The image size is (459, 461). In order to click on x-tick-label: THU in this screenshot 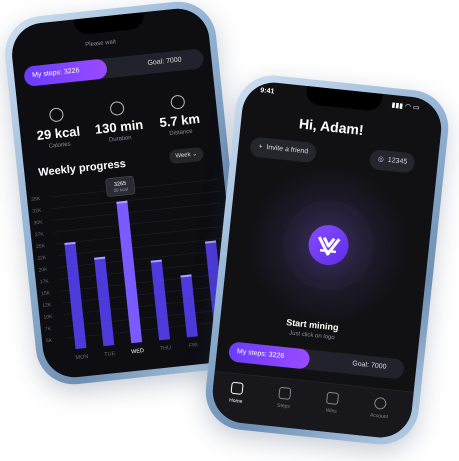, I will do `click(166, 348)`.